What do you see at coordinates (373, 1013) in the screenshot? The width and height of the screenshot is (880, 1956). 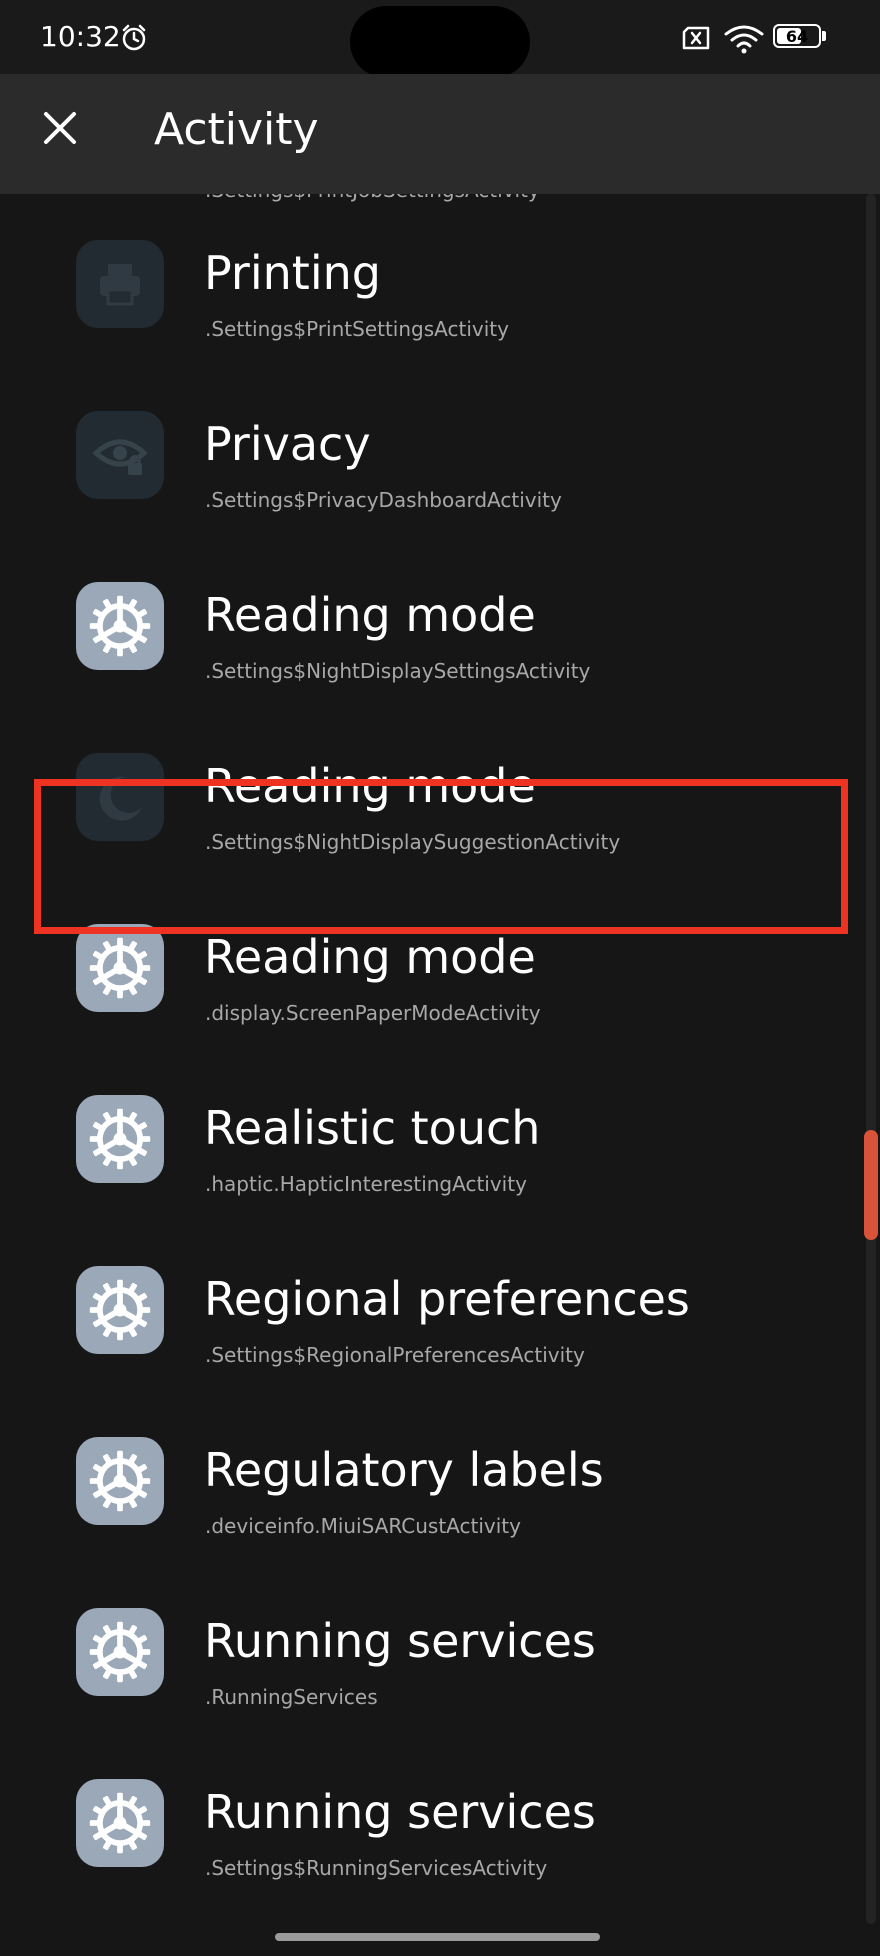 I see `list-item-subtitle: .display.ScreenPaperModeActivity` at bounding box center [373, 1013].